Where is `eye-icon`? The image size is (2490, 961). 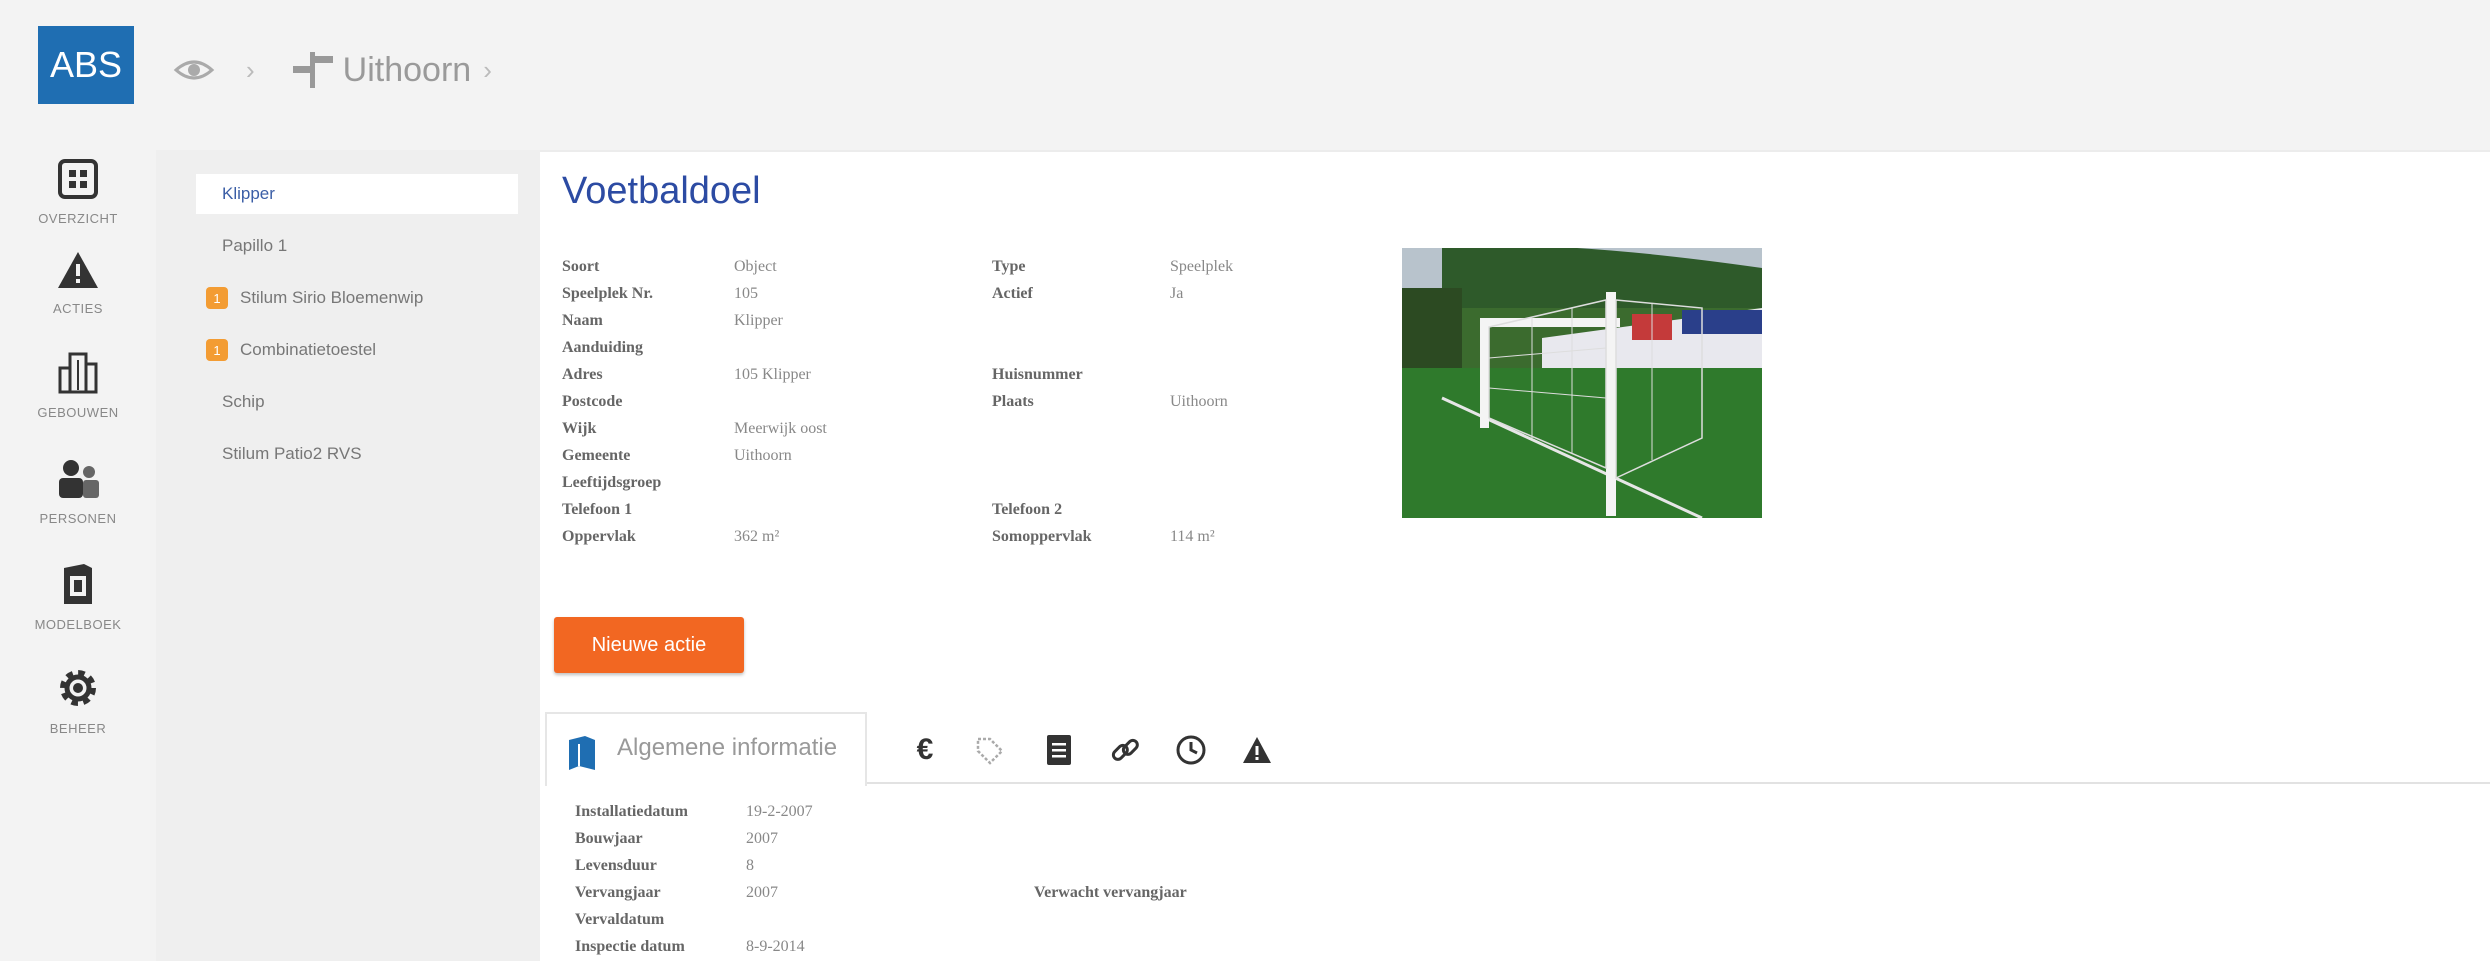 eye-icon is located at coordinates (194, 70).